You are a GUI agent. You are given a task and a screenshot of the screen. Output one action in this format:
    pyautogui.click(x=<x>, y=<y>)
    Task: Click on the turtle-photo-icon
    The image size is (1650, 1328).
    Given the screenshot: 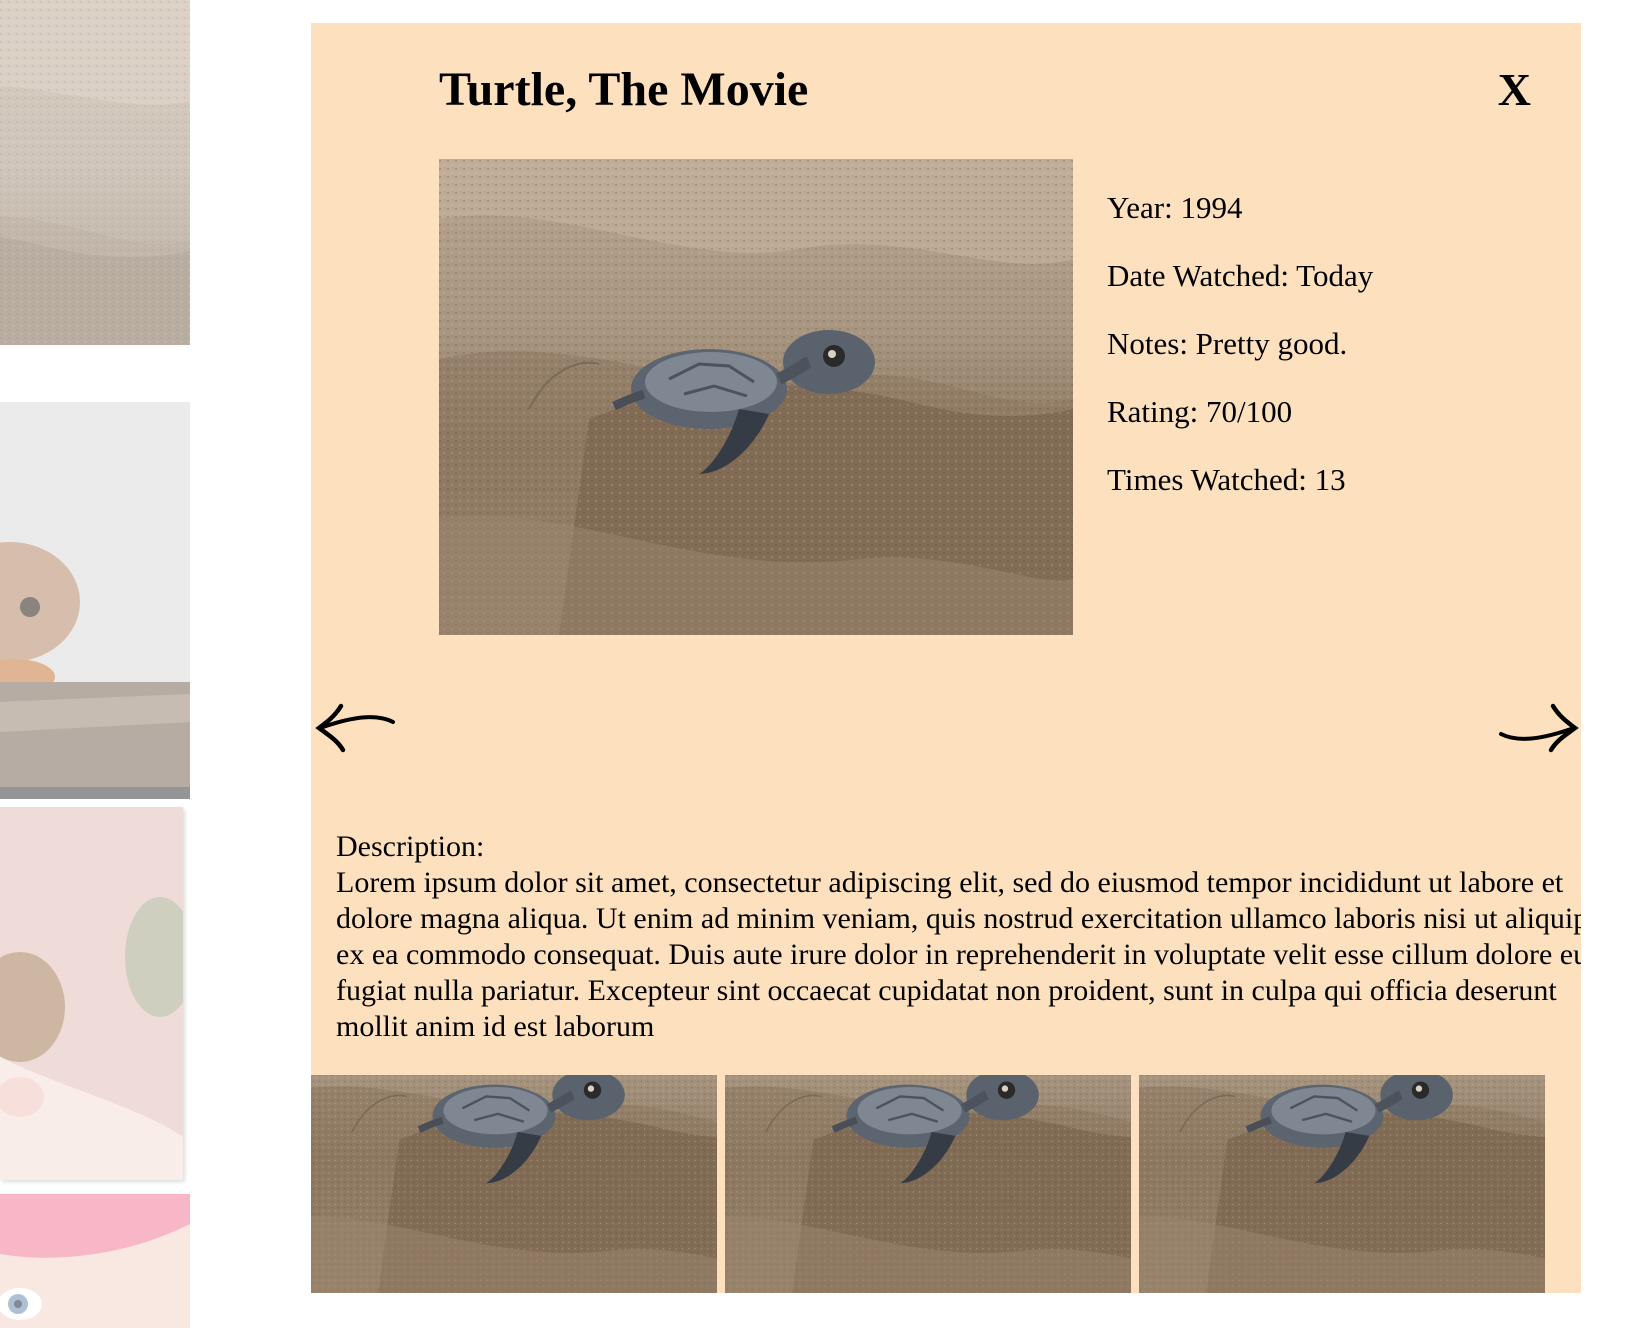 What is the action you would take?
    pyautogui.click(x=95, y=172)
    